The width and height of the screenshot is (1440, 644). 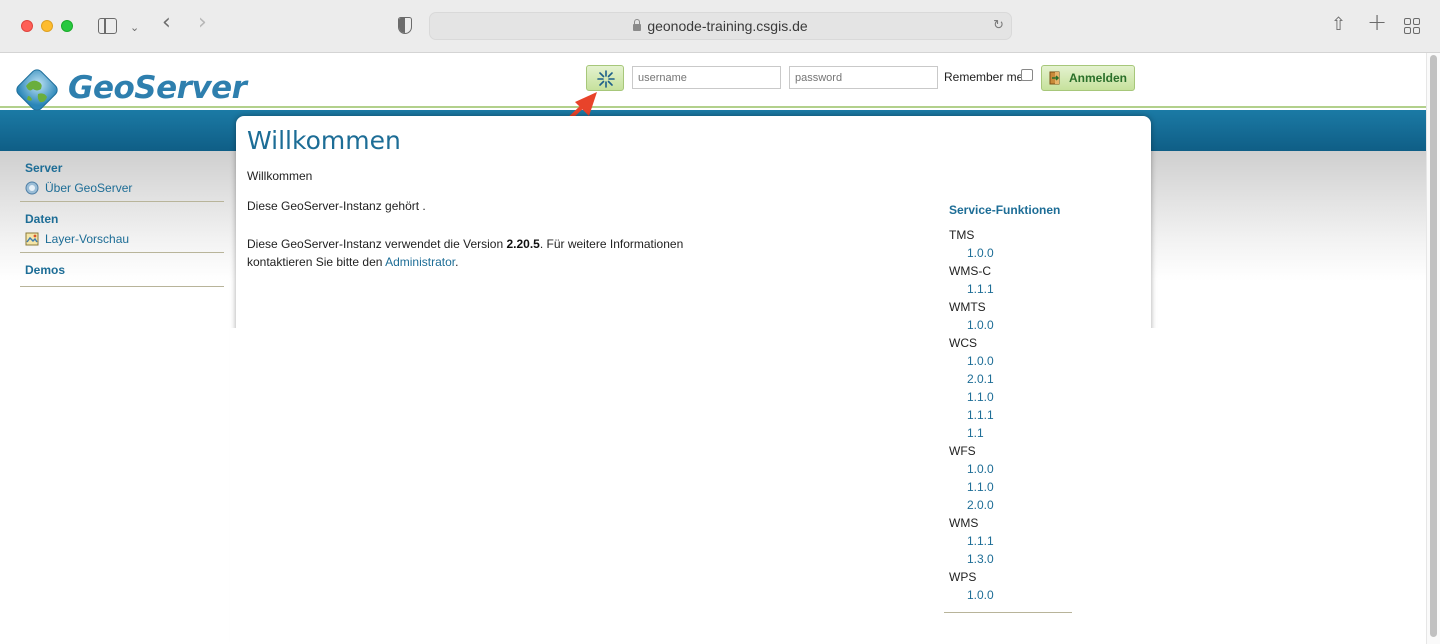 I want to click on nav-item-about-geoserver: Über GeoServer, so click(x=122, y=188).